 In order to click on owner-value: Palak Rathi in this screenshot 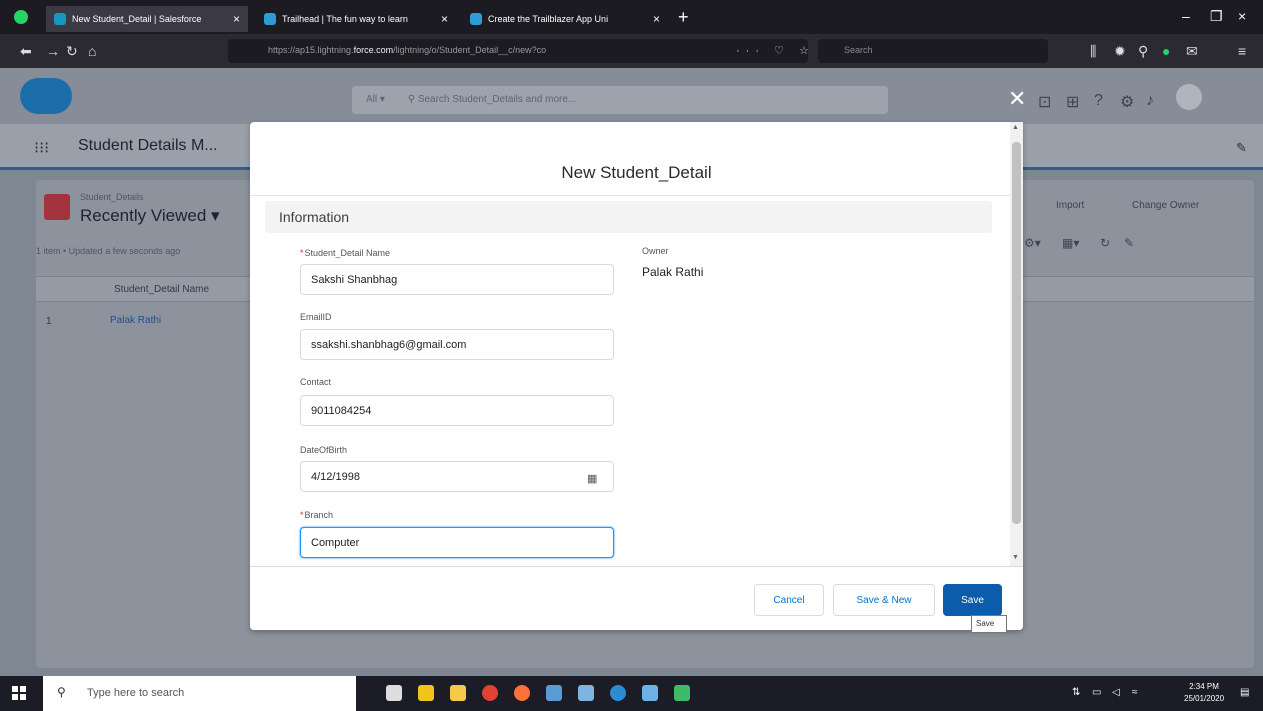, I will do `click(673, 272)`.